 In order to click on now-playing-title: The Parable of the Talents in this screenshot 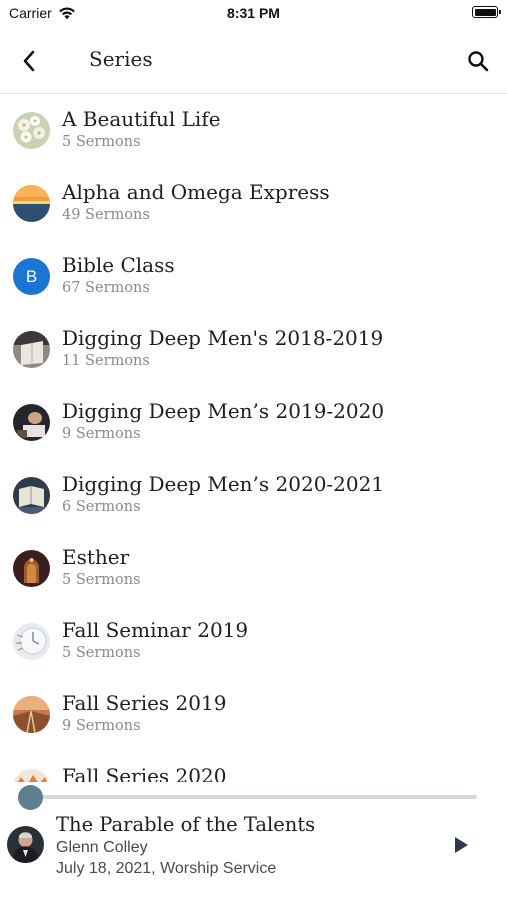, I will do `click(186, 824)`.